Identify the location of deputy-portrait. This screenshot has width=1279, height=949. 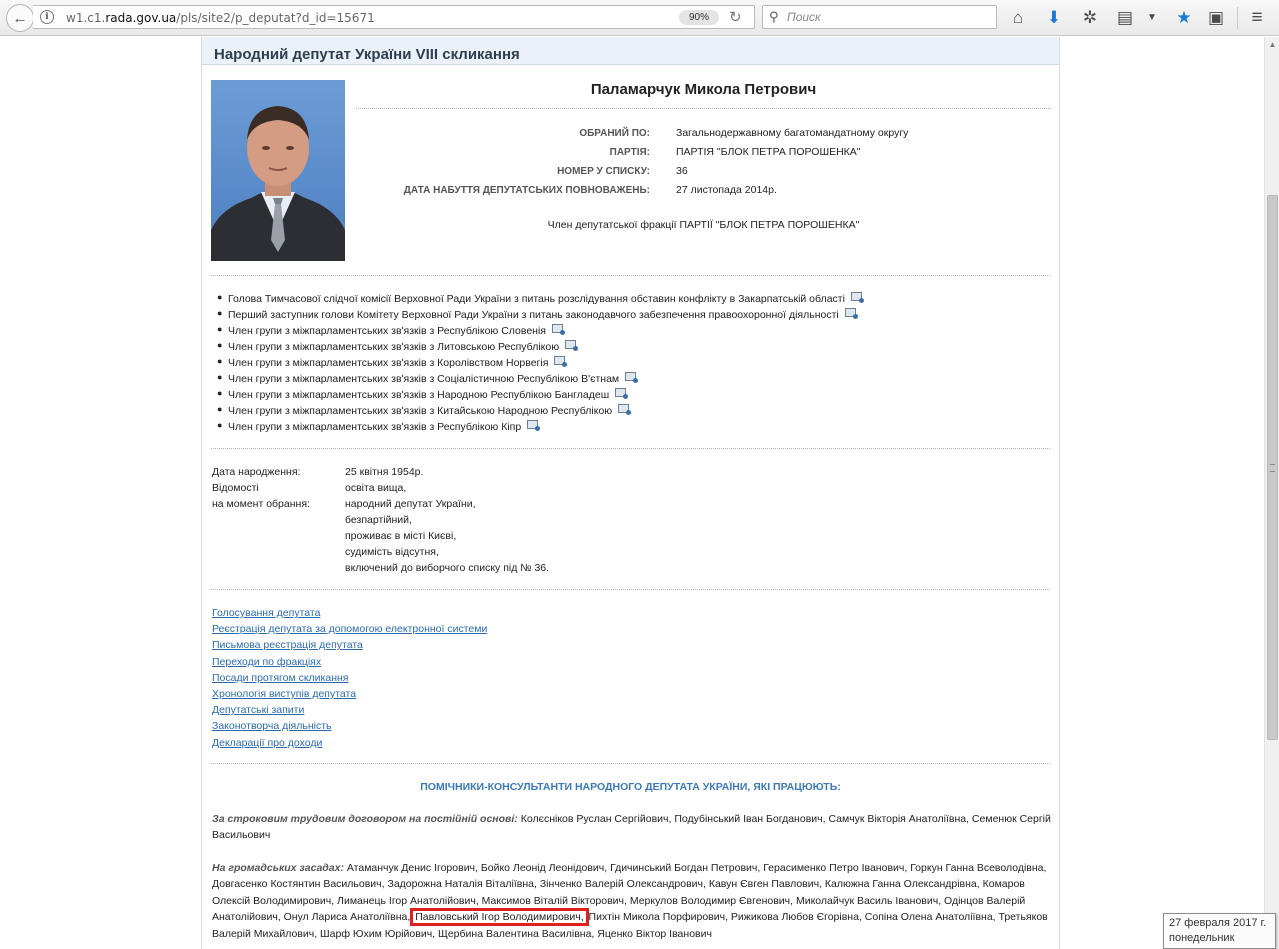
(278, 183).